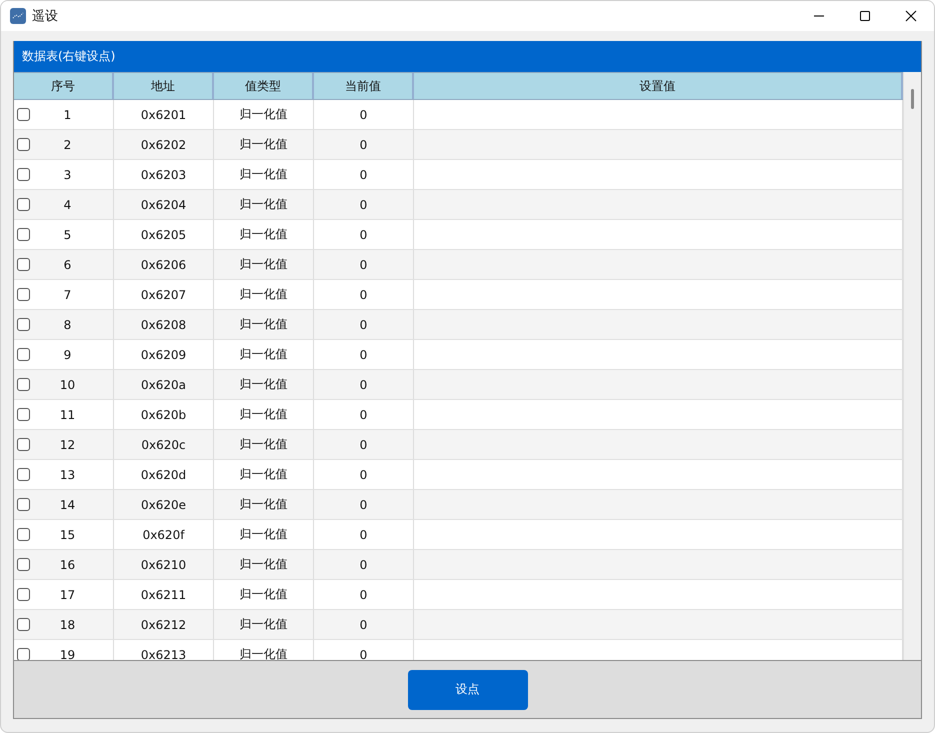  Describe the element at coordinates (912, 99) in the screenshot. I see `scrollbar-thumb` at that location.